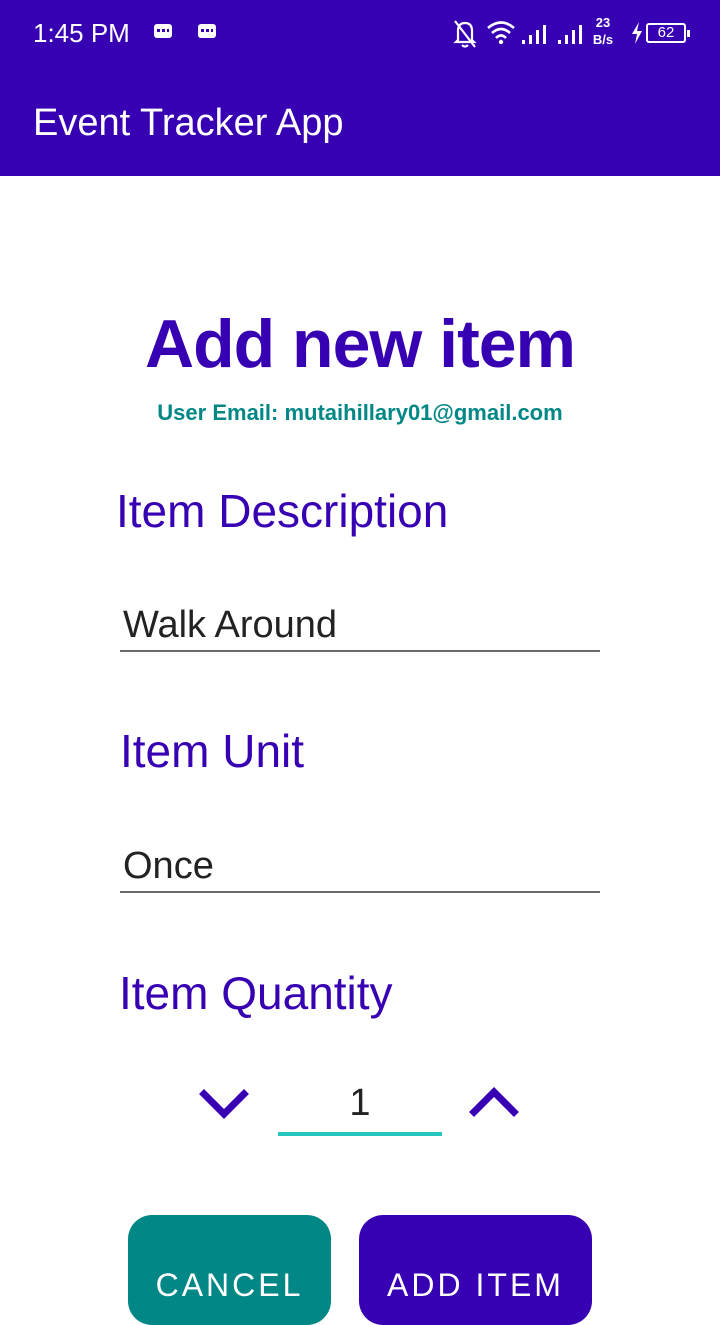  Describe the element at coordinates (282, 511) in the screenshot. I see `item-description-label: Item Description` at that location.